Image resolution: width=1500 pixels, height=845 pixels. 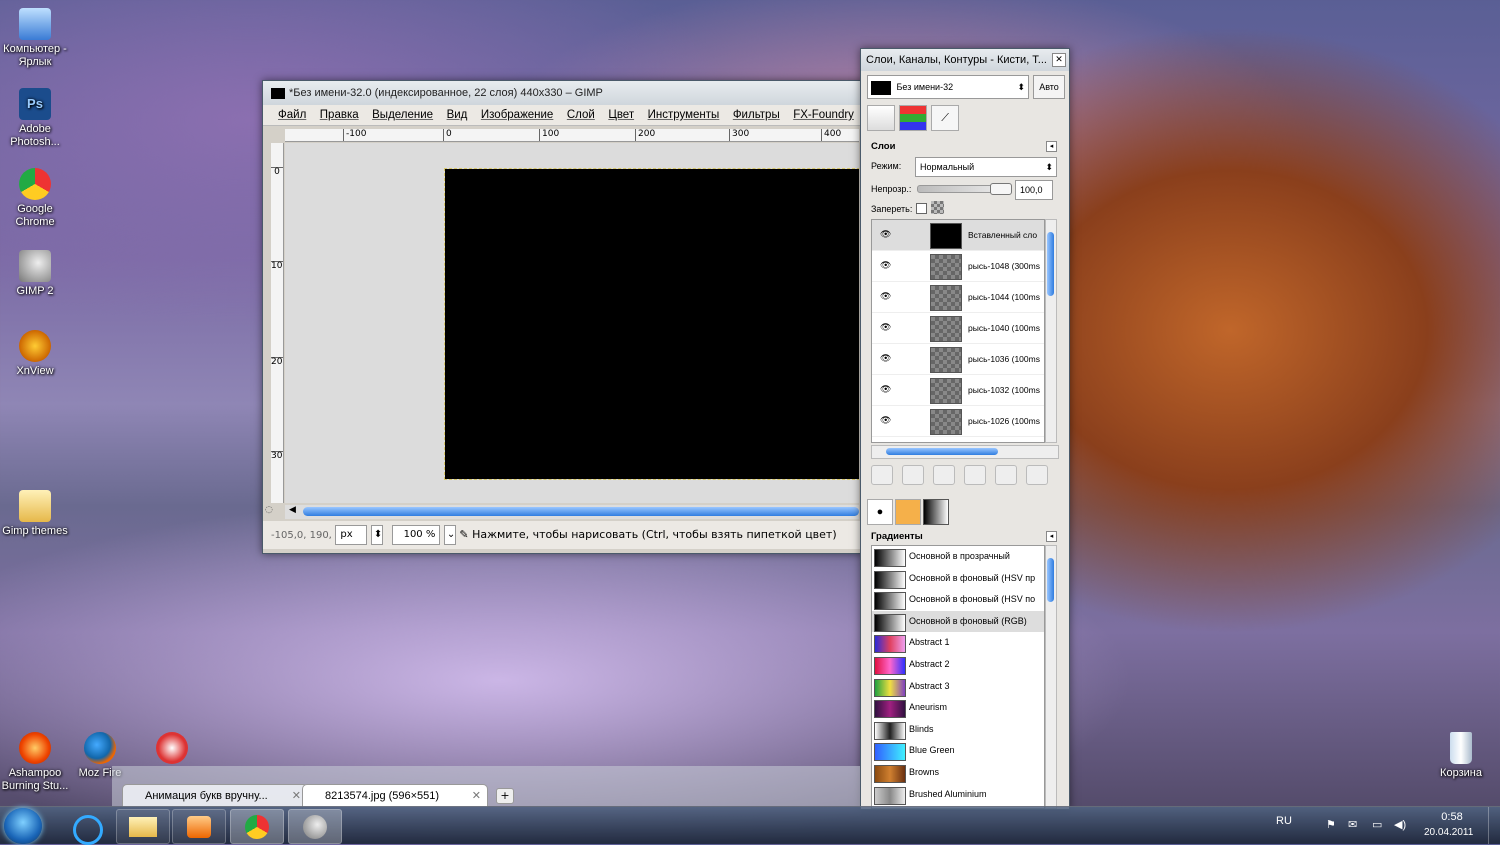 What do you see at coordinates (958, 751) in the screenshot?
I see `gradient-row: Blue Green` at bounding box center [958, 751].